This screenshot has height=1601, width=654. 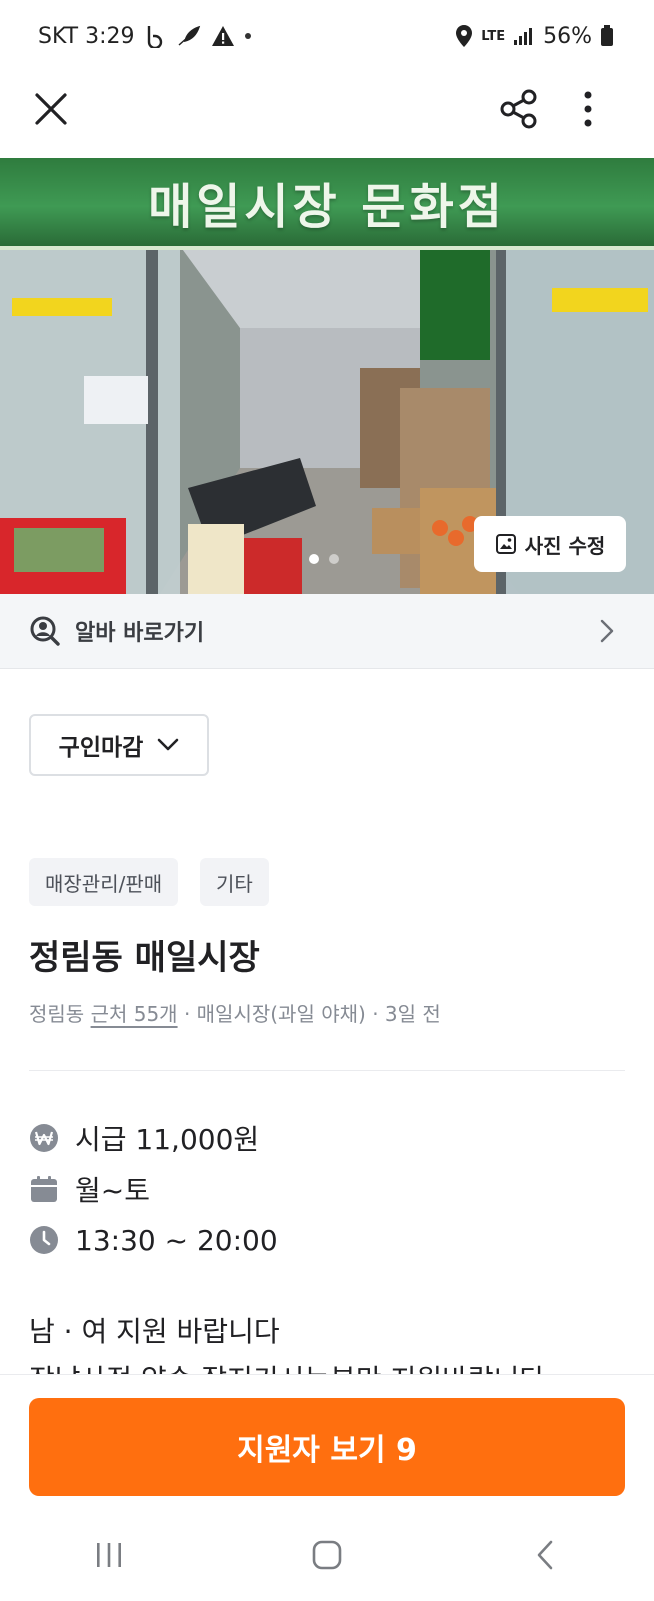 I want to click on home-button, so click(x=327, y=1555).